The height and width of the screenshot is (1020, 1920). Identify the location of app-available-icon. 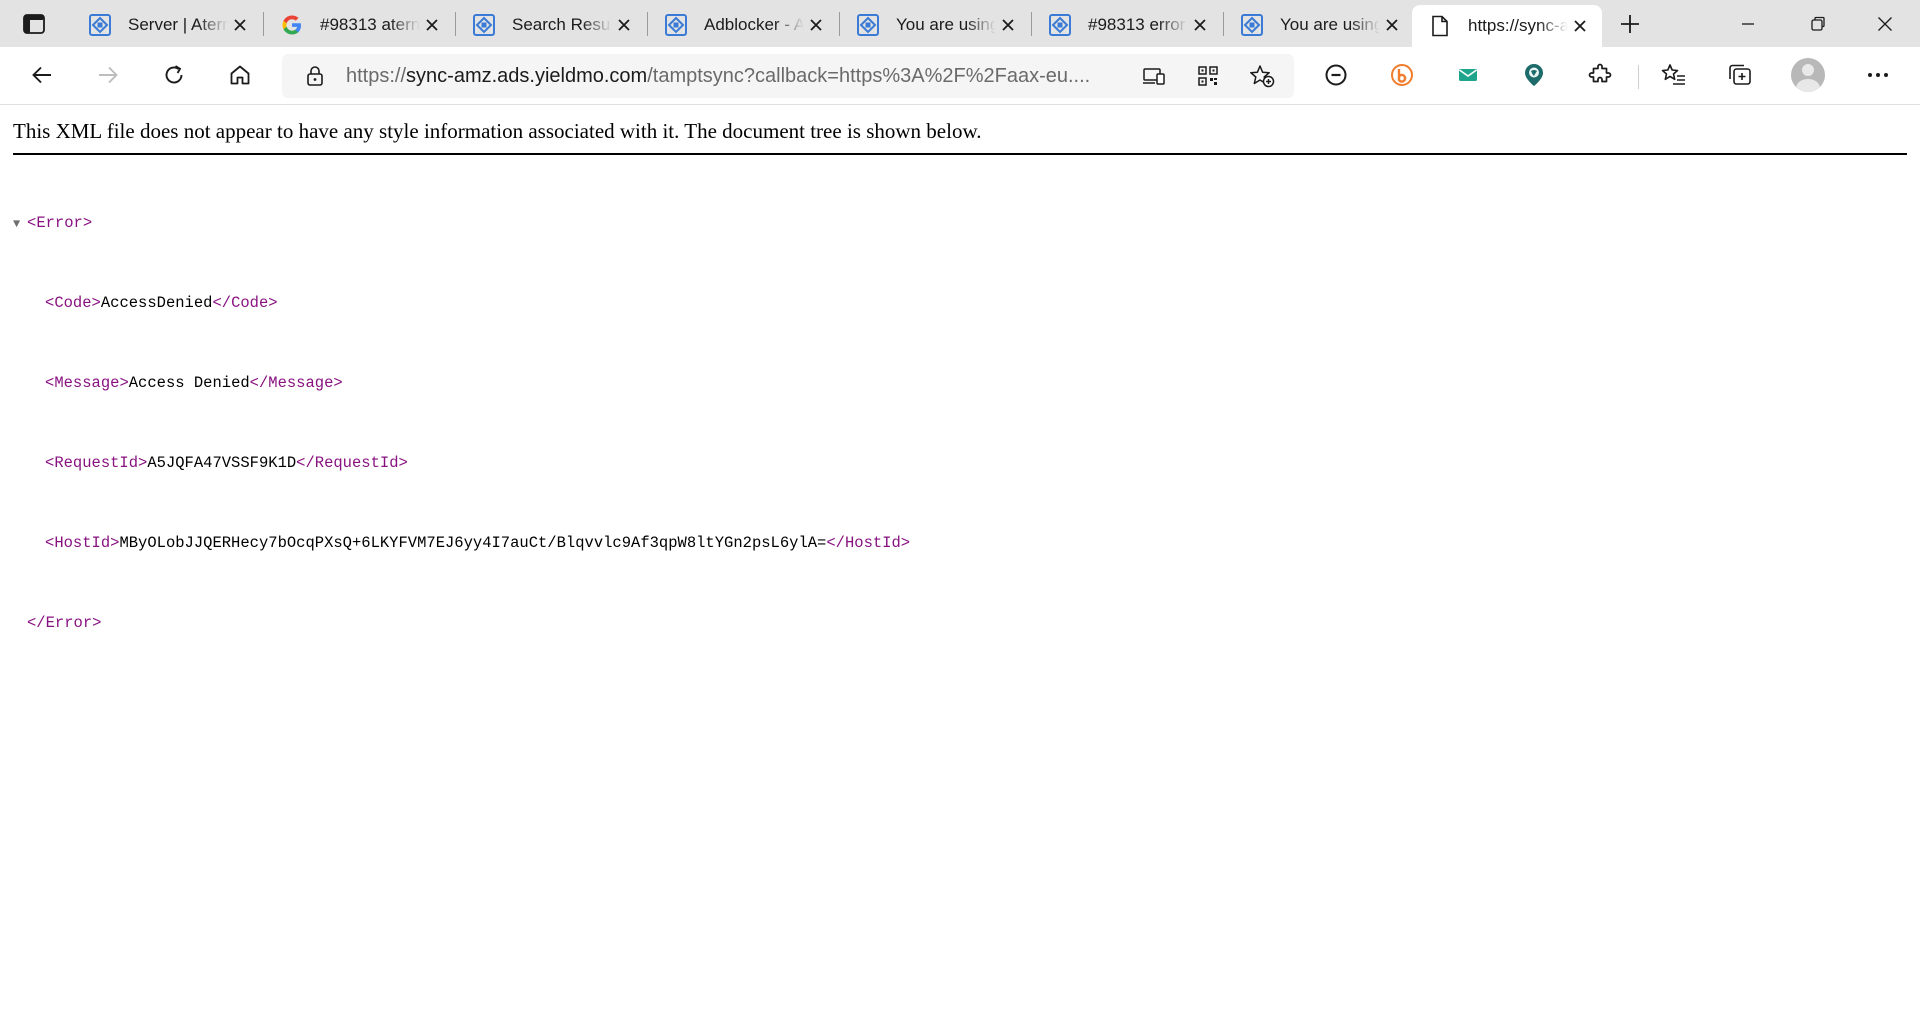
(1154, 76).